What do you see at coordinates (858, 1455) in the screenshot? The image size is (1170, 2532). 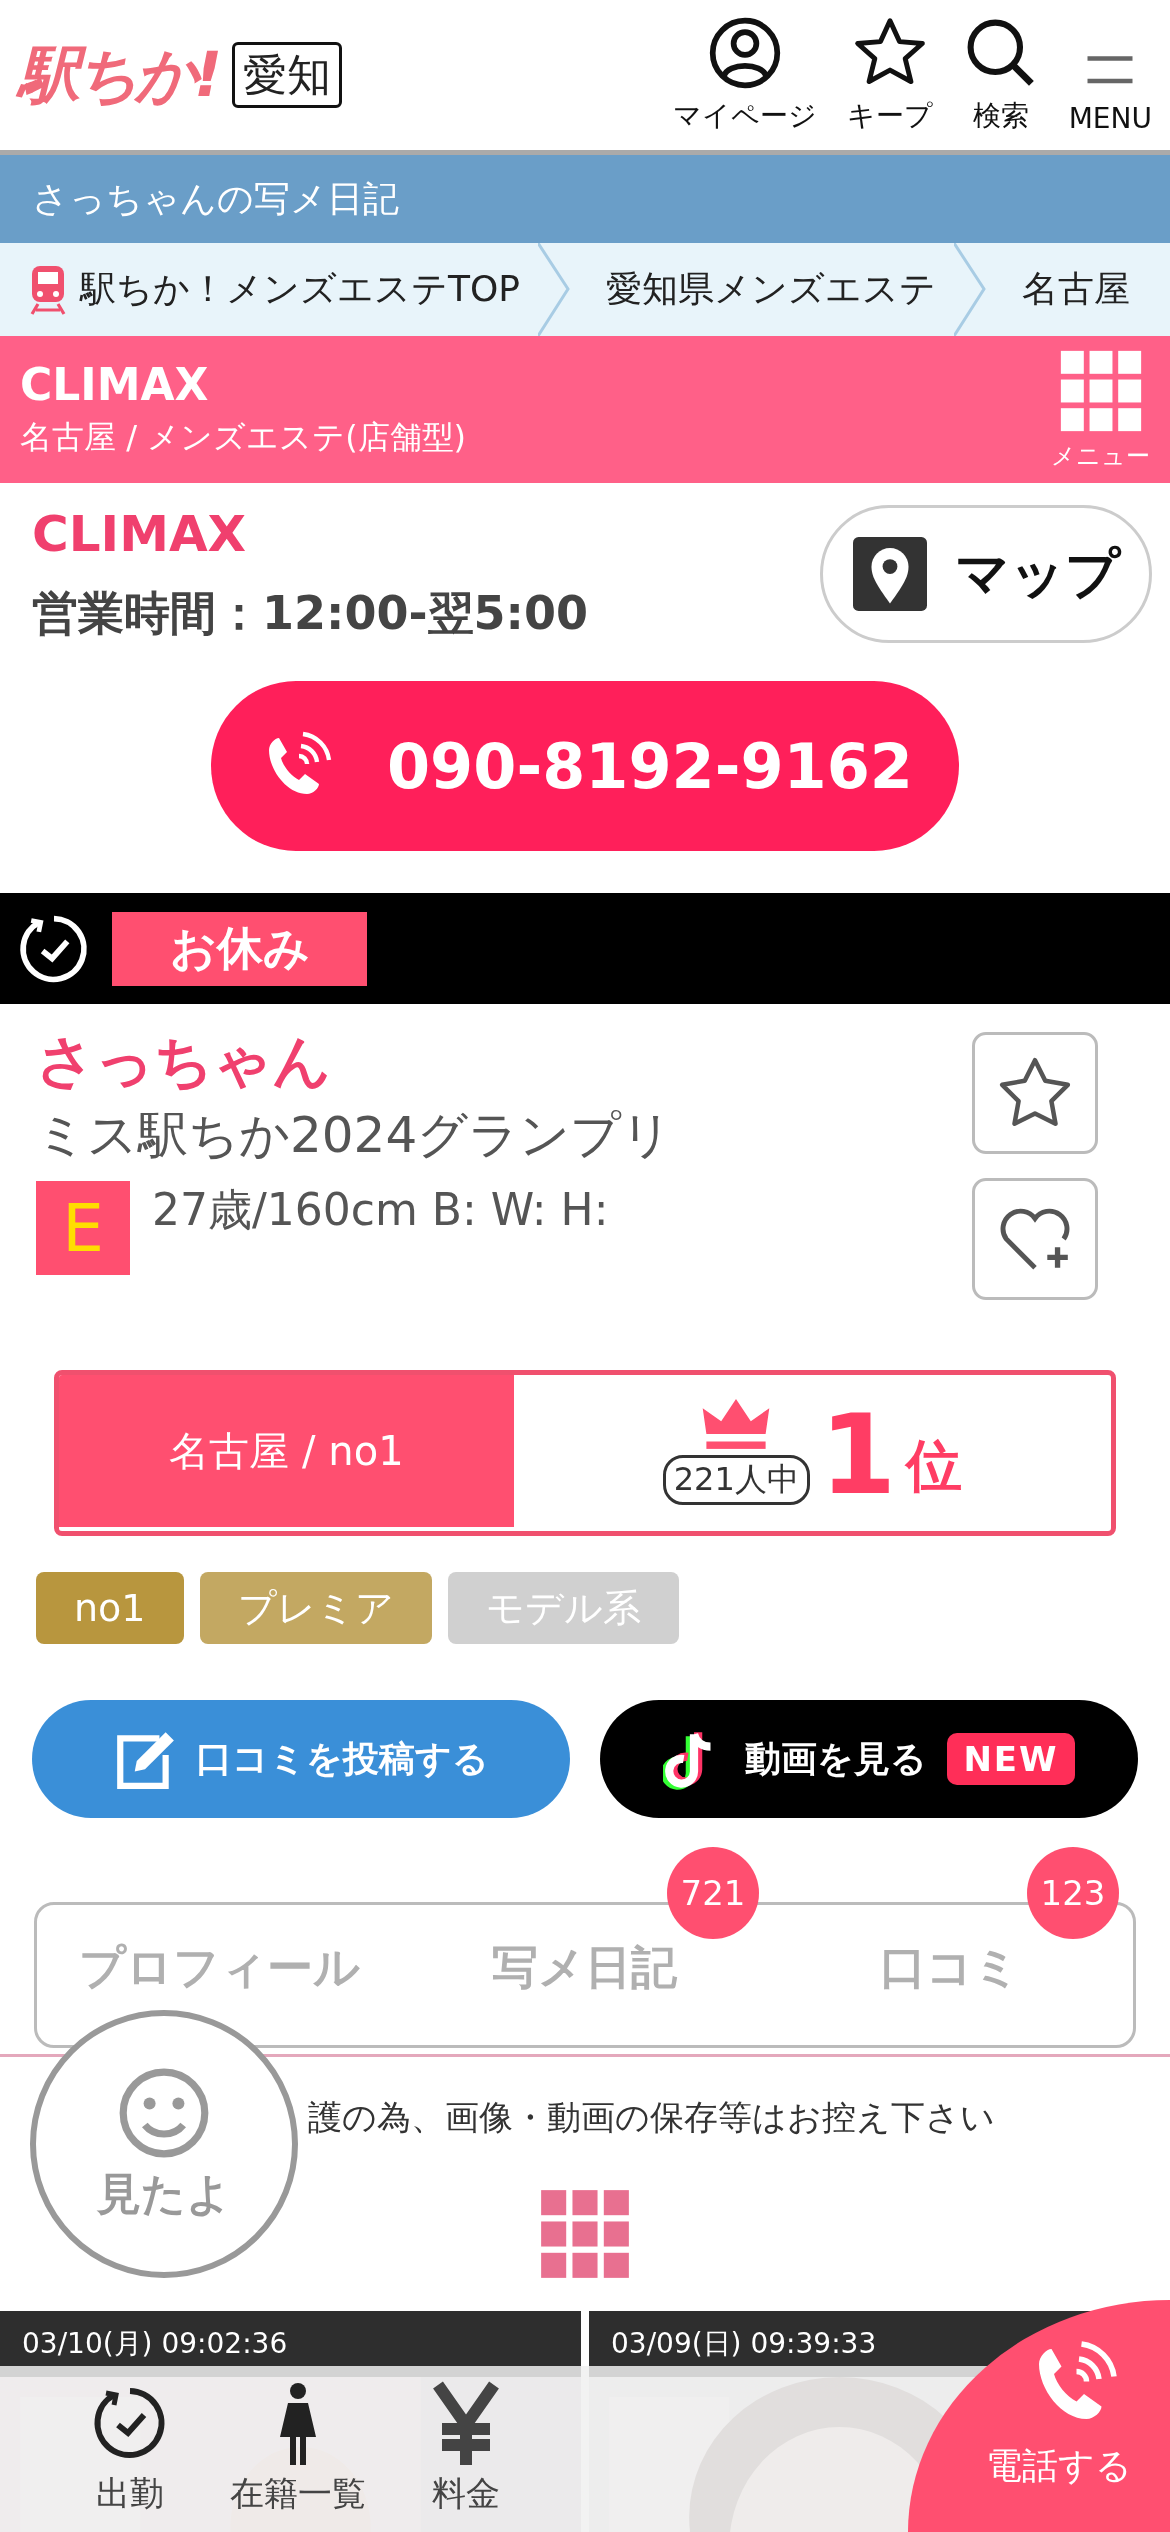 I see `ranking-number: 1` at bounding box center [858, 1455].